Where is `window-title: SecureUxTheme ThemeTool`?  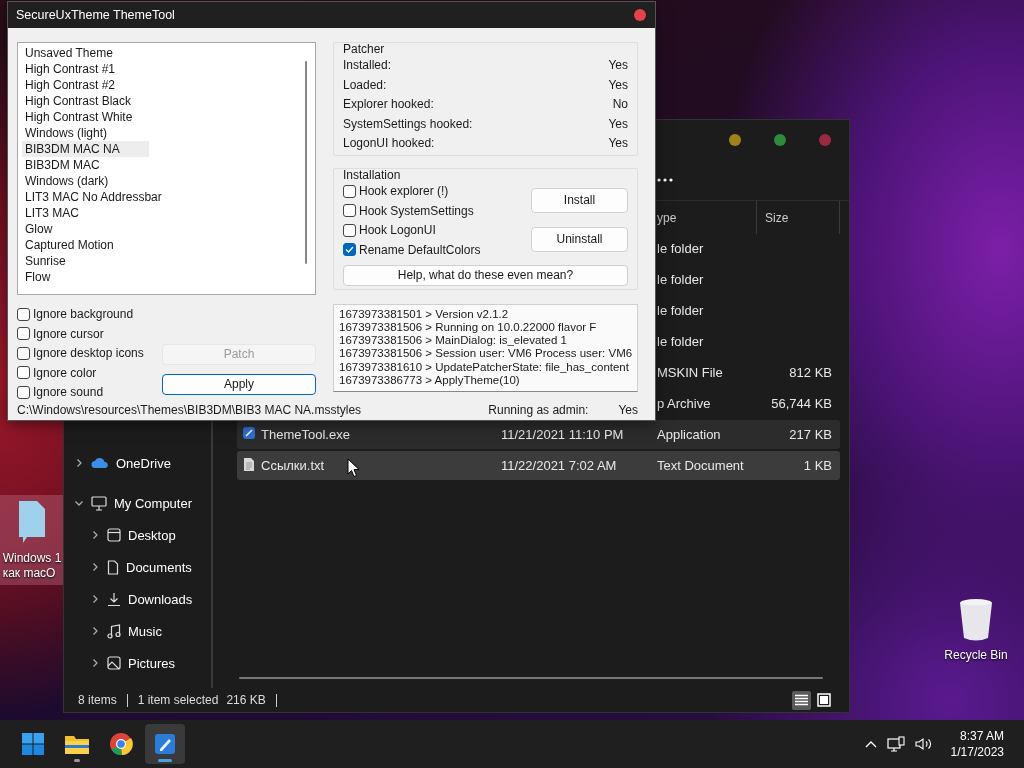
window-title: SecureUxTheme ThemeTool is located at coordinates (95, 14).